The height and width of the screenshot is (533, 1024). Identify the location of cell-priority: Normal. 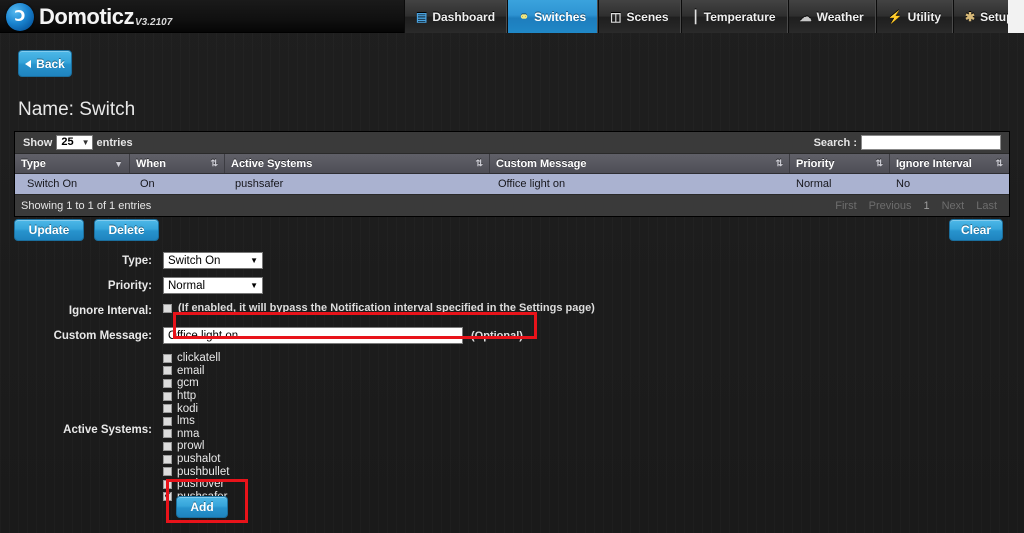
(814, 184).